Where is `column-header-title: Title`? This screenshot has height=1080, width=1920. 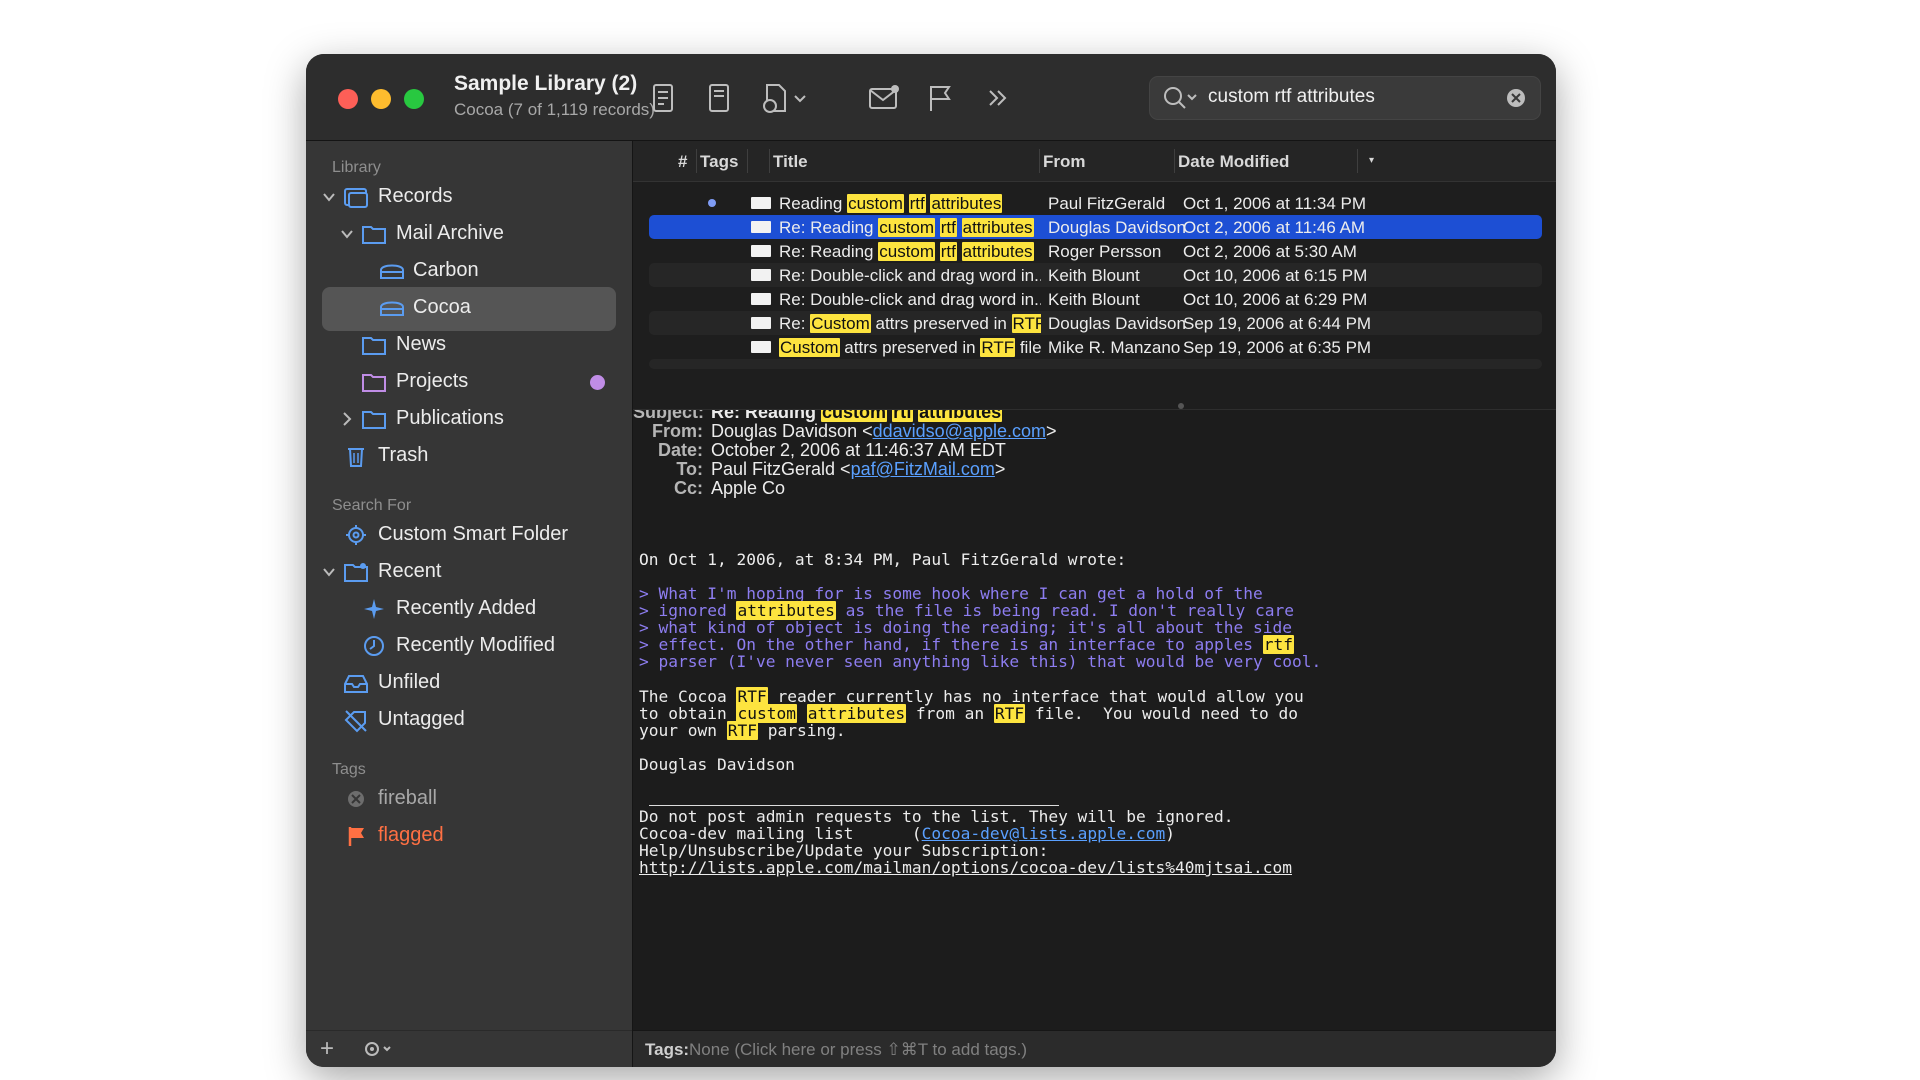
column-header-title: Title is located at coordinates (790, 162).